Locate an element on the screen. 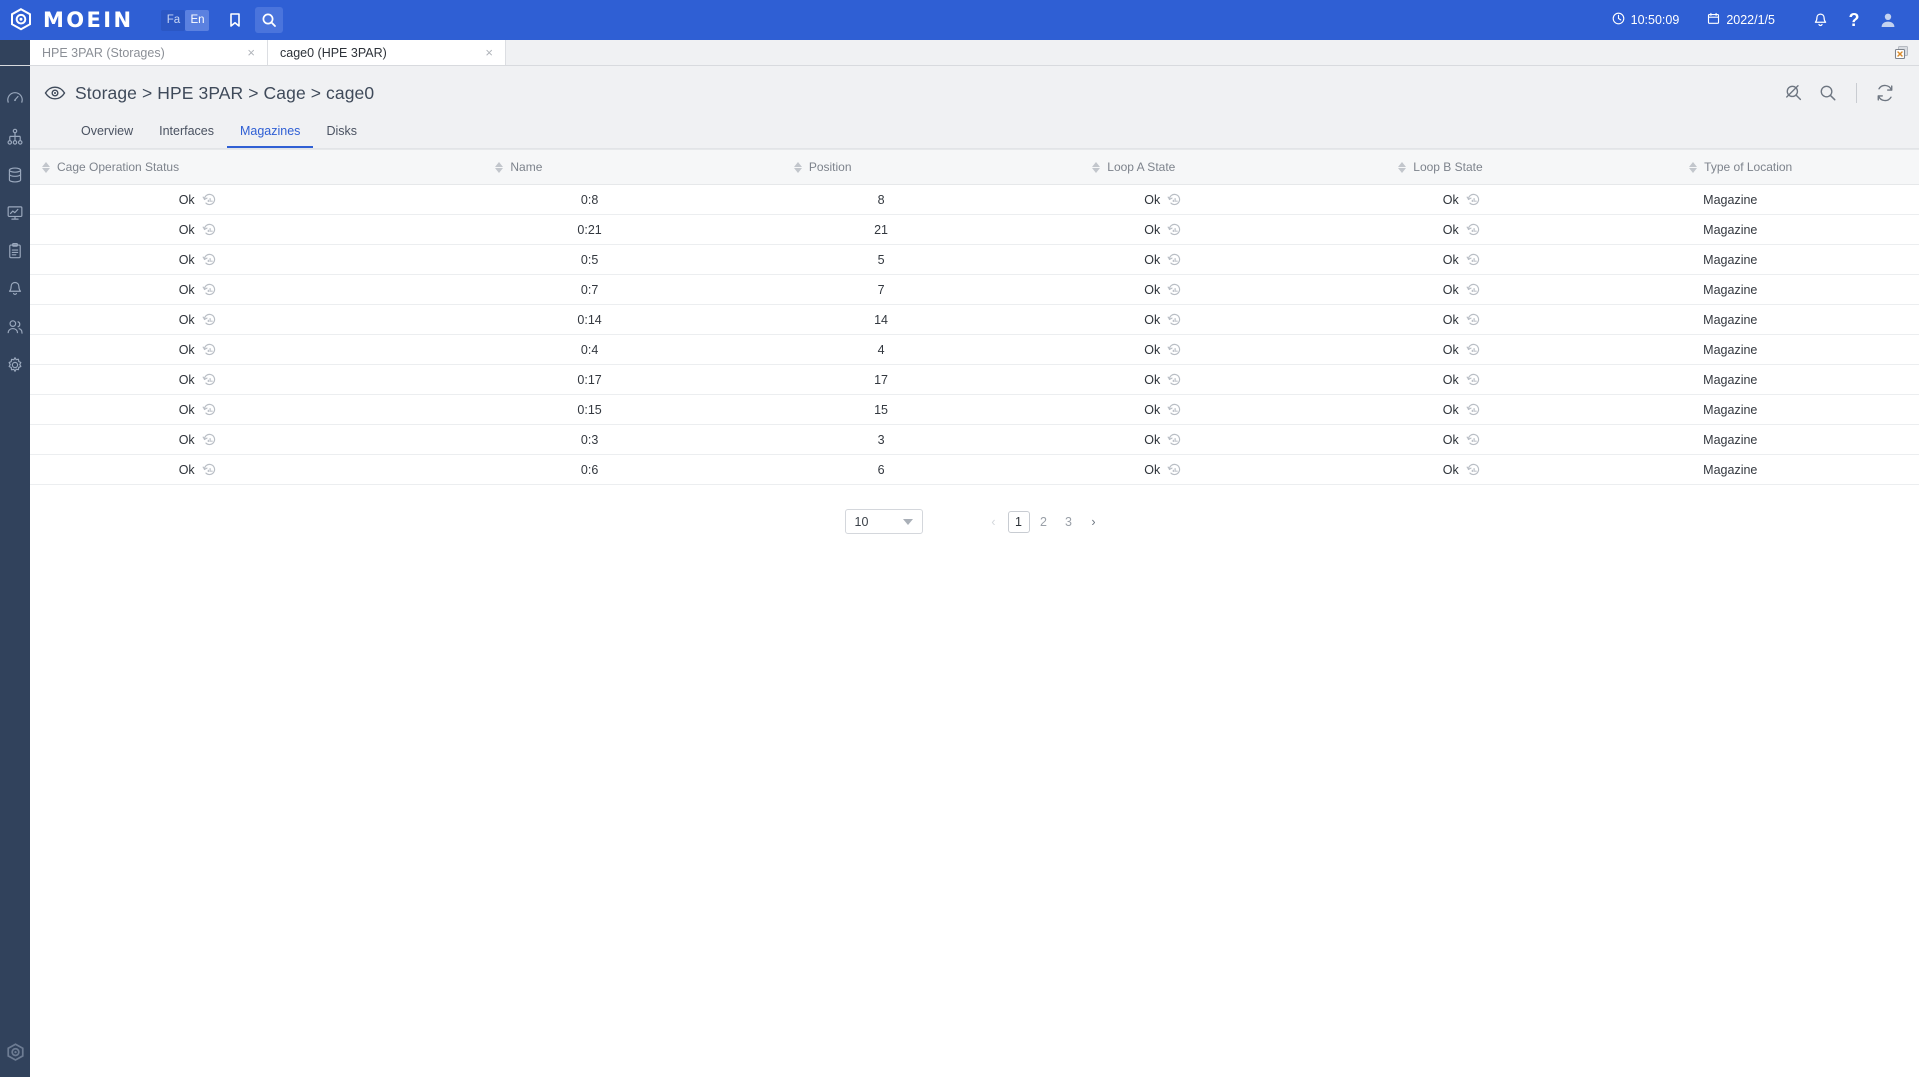 This screenshot has height=1078, width=1919. table-row: Ok 0:3 3 Ok Ok Magazine is located at coordinates (974, 439).